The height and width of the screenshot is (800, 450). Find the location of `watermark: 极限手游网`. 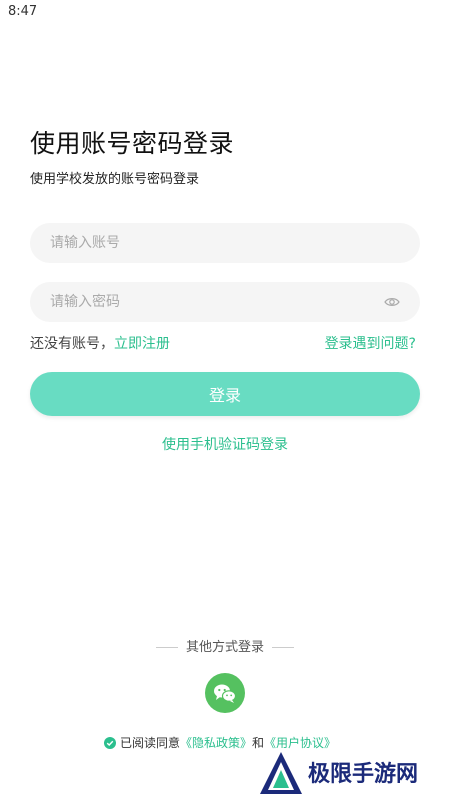

watermark: 极限手游网 is located at coordinates (353, 774).